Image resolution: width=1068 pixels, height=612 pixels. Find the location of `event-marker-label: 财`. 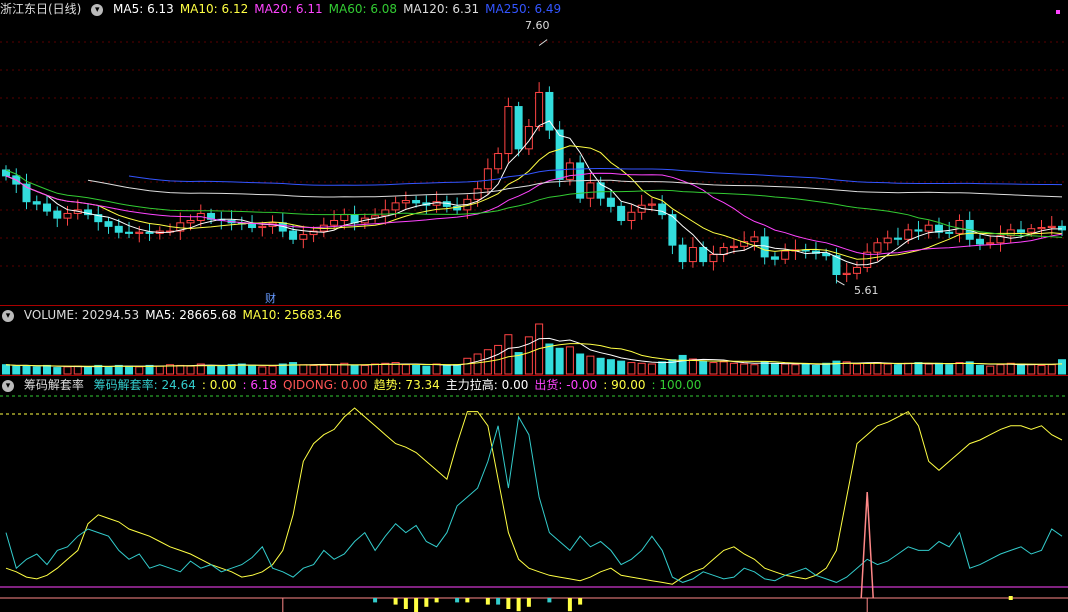

event-marker-label: 财 is located at coordinates (270, 298).